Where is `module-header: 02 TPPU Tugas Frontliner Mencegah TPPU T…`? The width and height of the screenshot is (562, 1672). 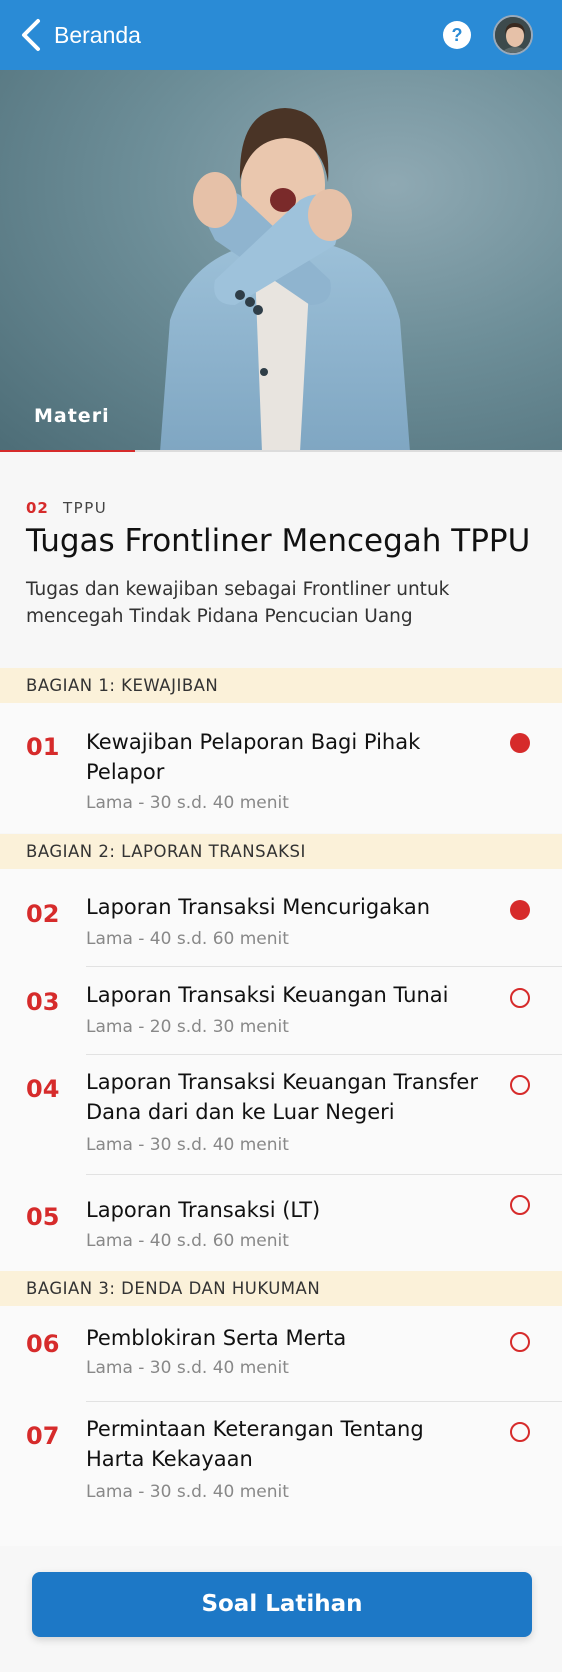 module-header: 02 TPPU Tugas Frontliner Mencegah TPPU T… is located at coordinates (281, 561).